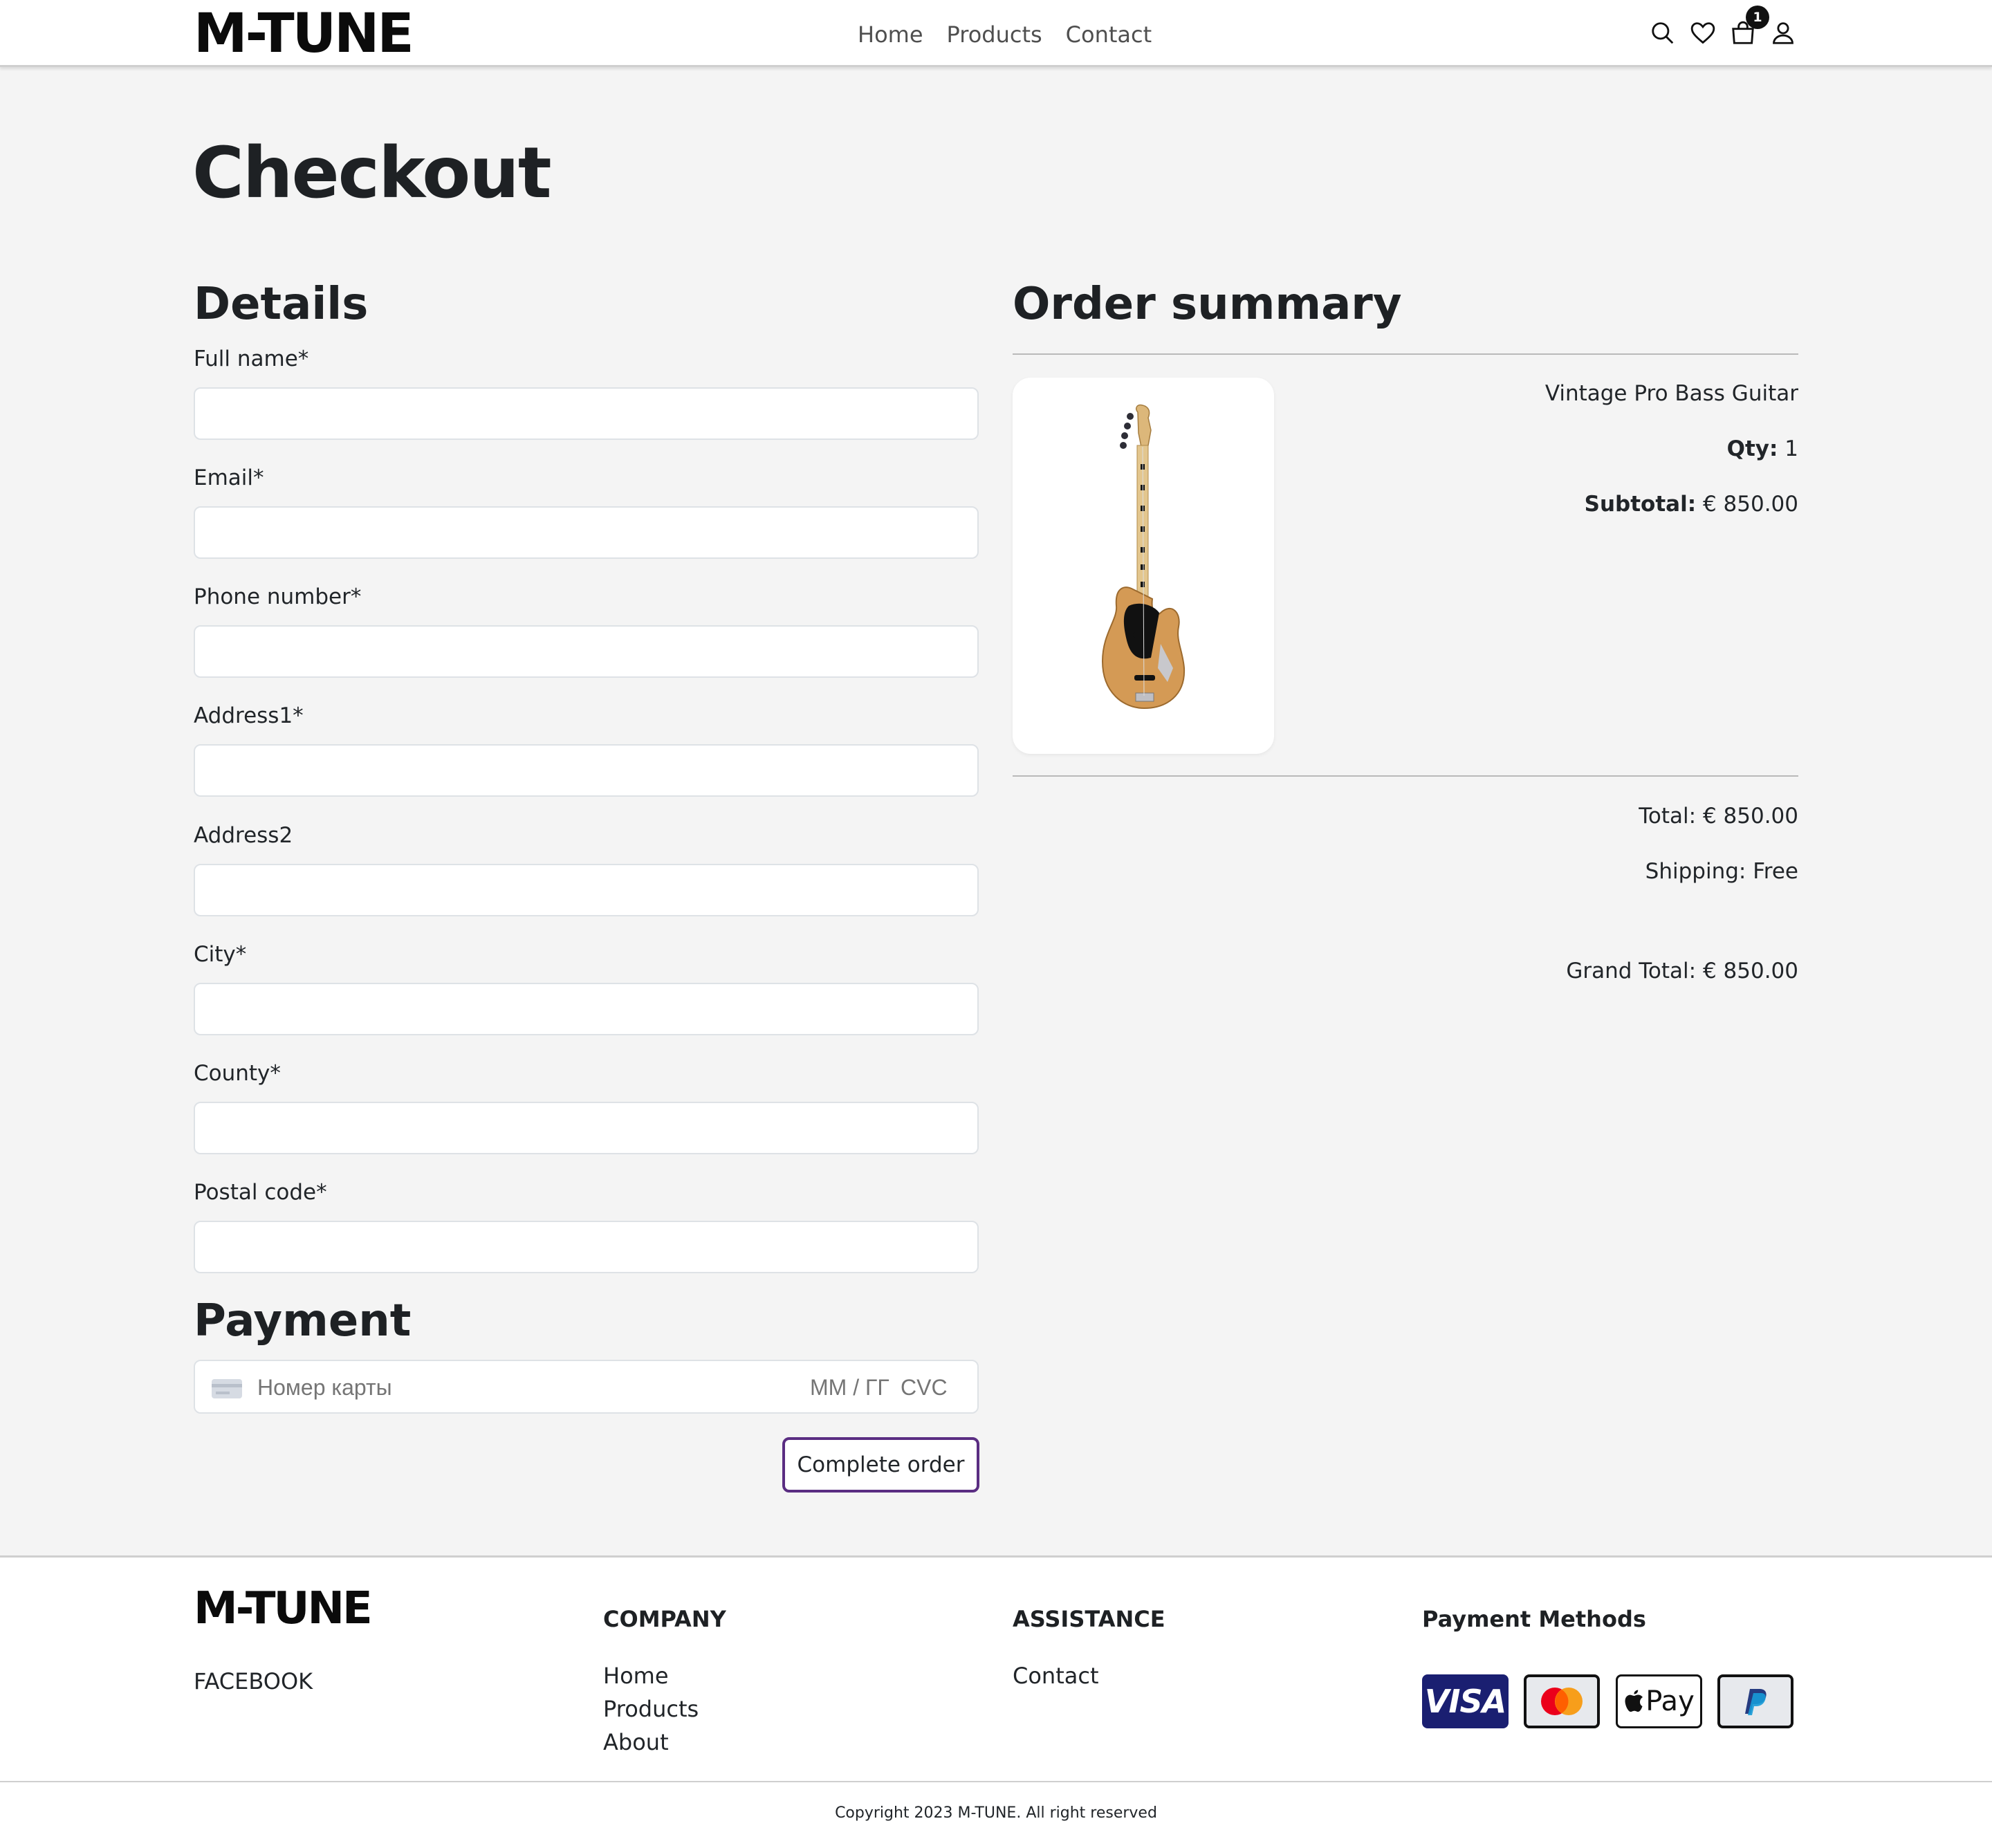 The width and height of the screenshot is (1992, 1848). Describe the element at coordinates (372, 173) in the screenshot. I see `page-title: Checkout` at that location.